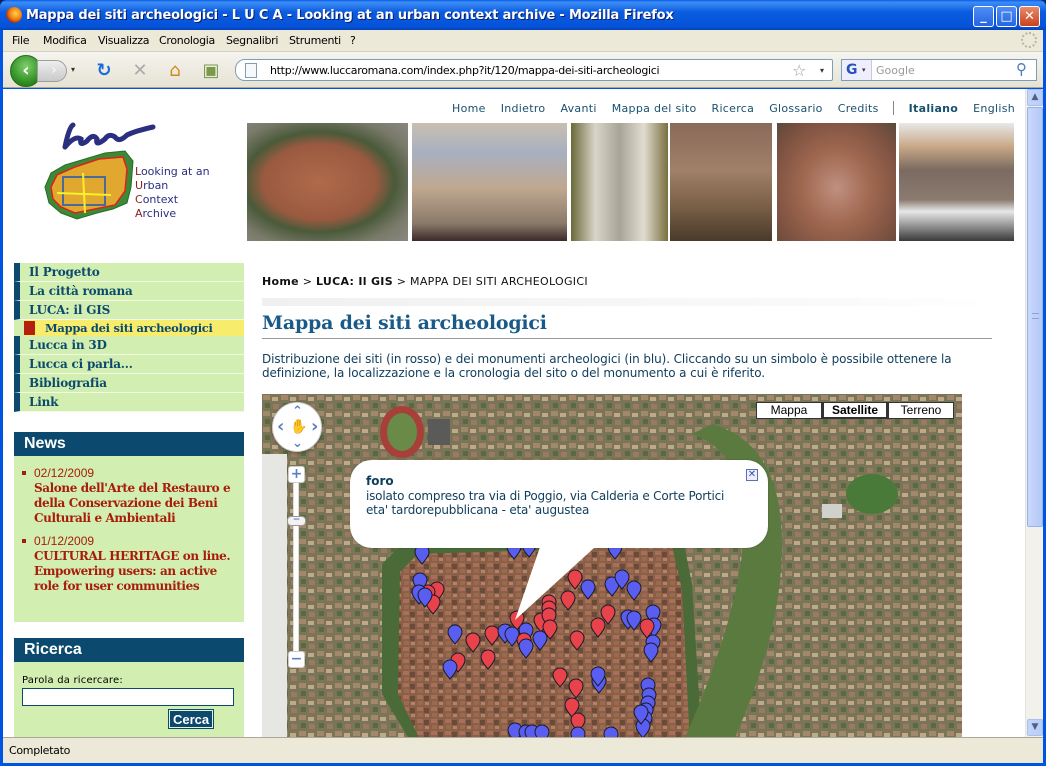 This screenshot has width=1046, height=766. I want to click on active-marker-icon, so click(29, 328).